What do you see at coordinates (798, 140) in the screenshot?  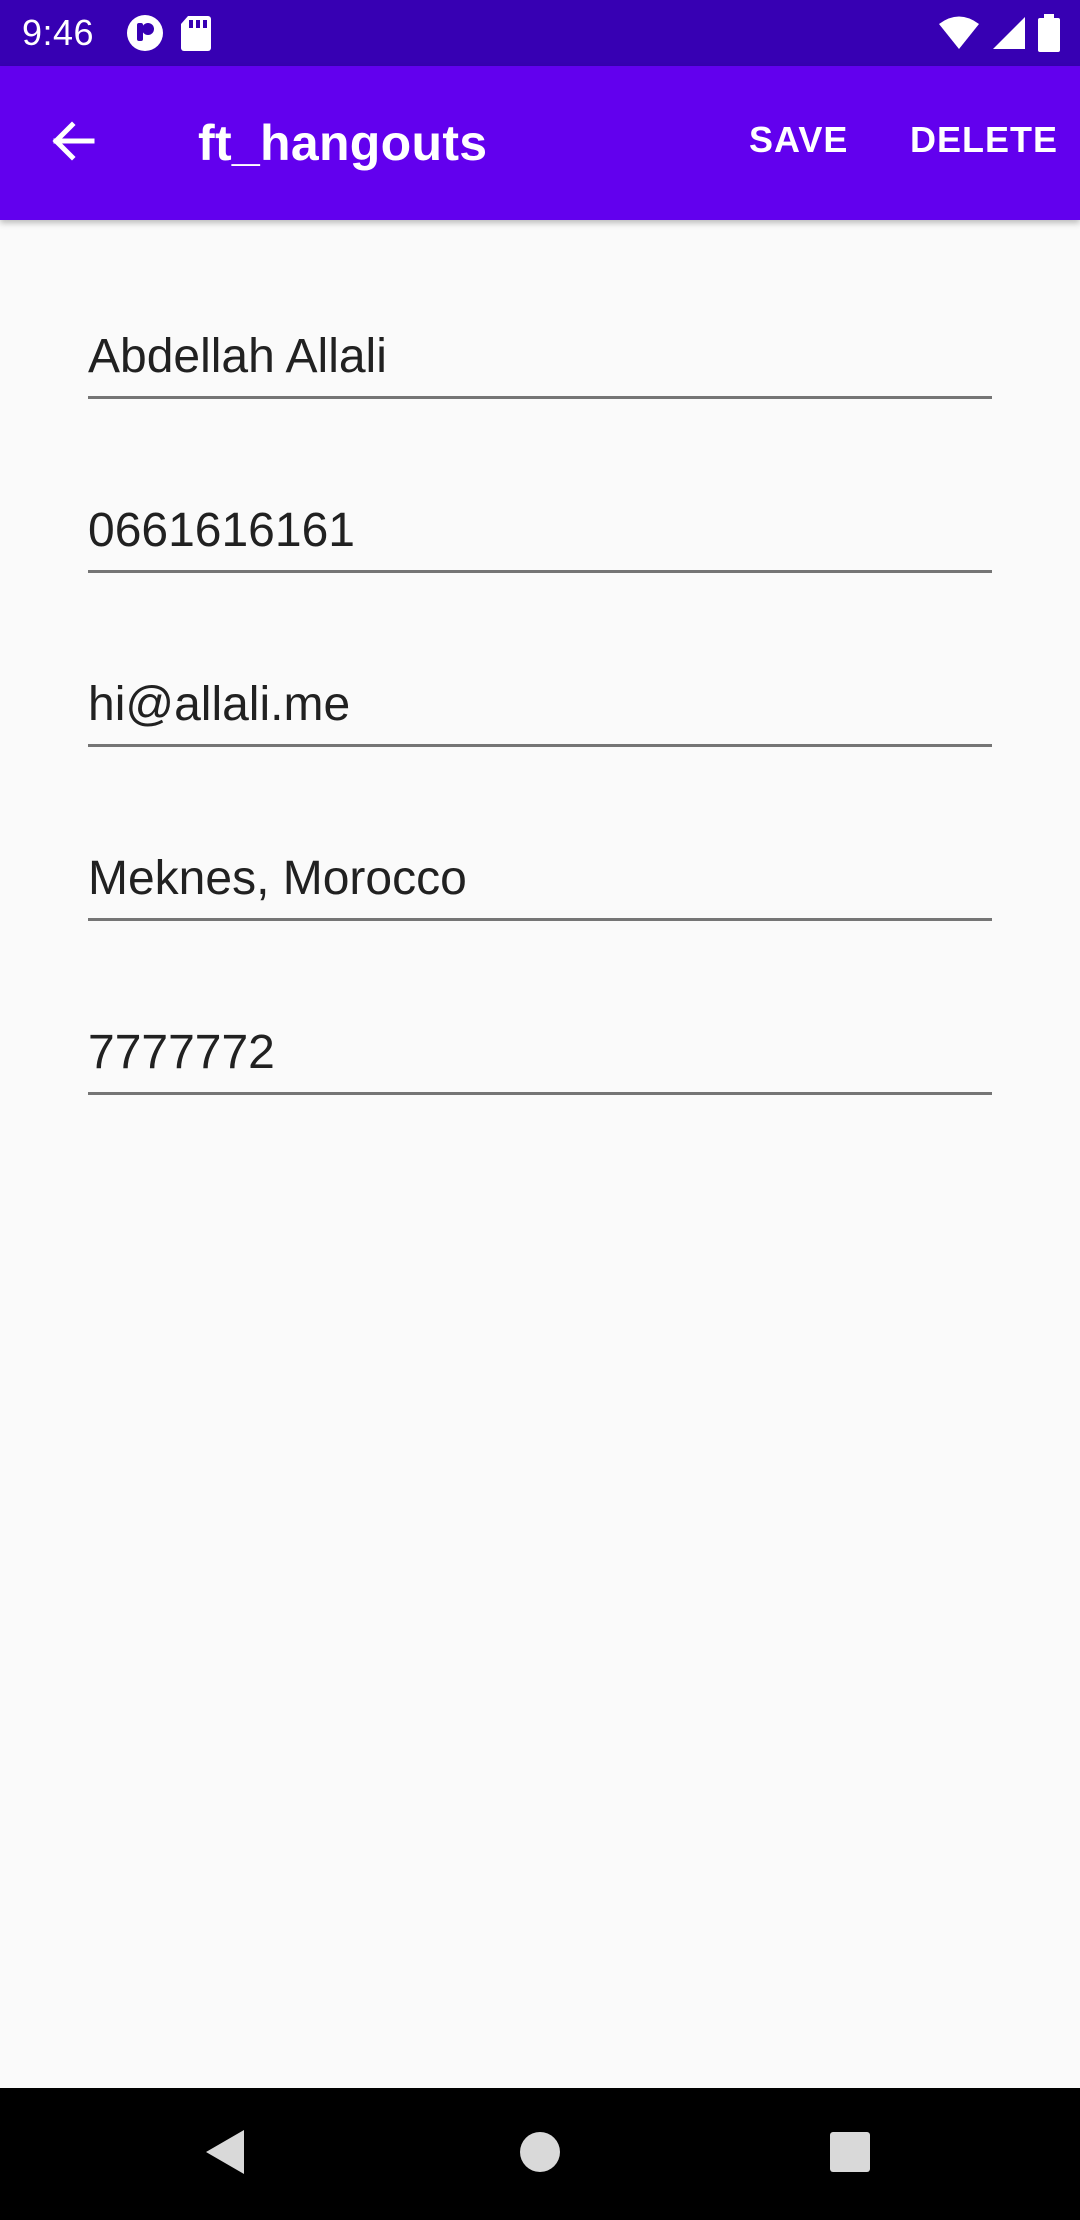 I see `save-button: SAVE` at bounding box center [798, 140].